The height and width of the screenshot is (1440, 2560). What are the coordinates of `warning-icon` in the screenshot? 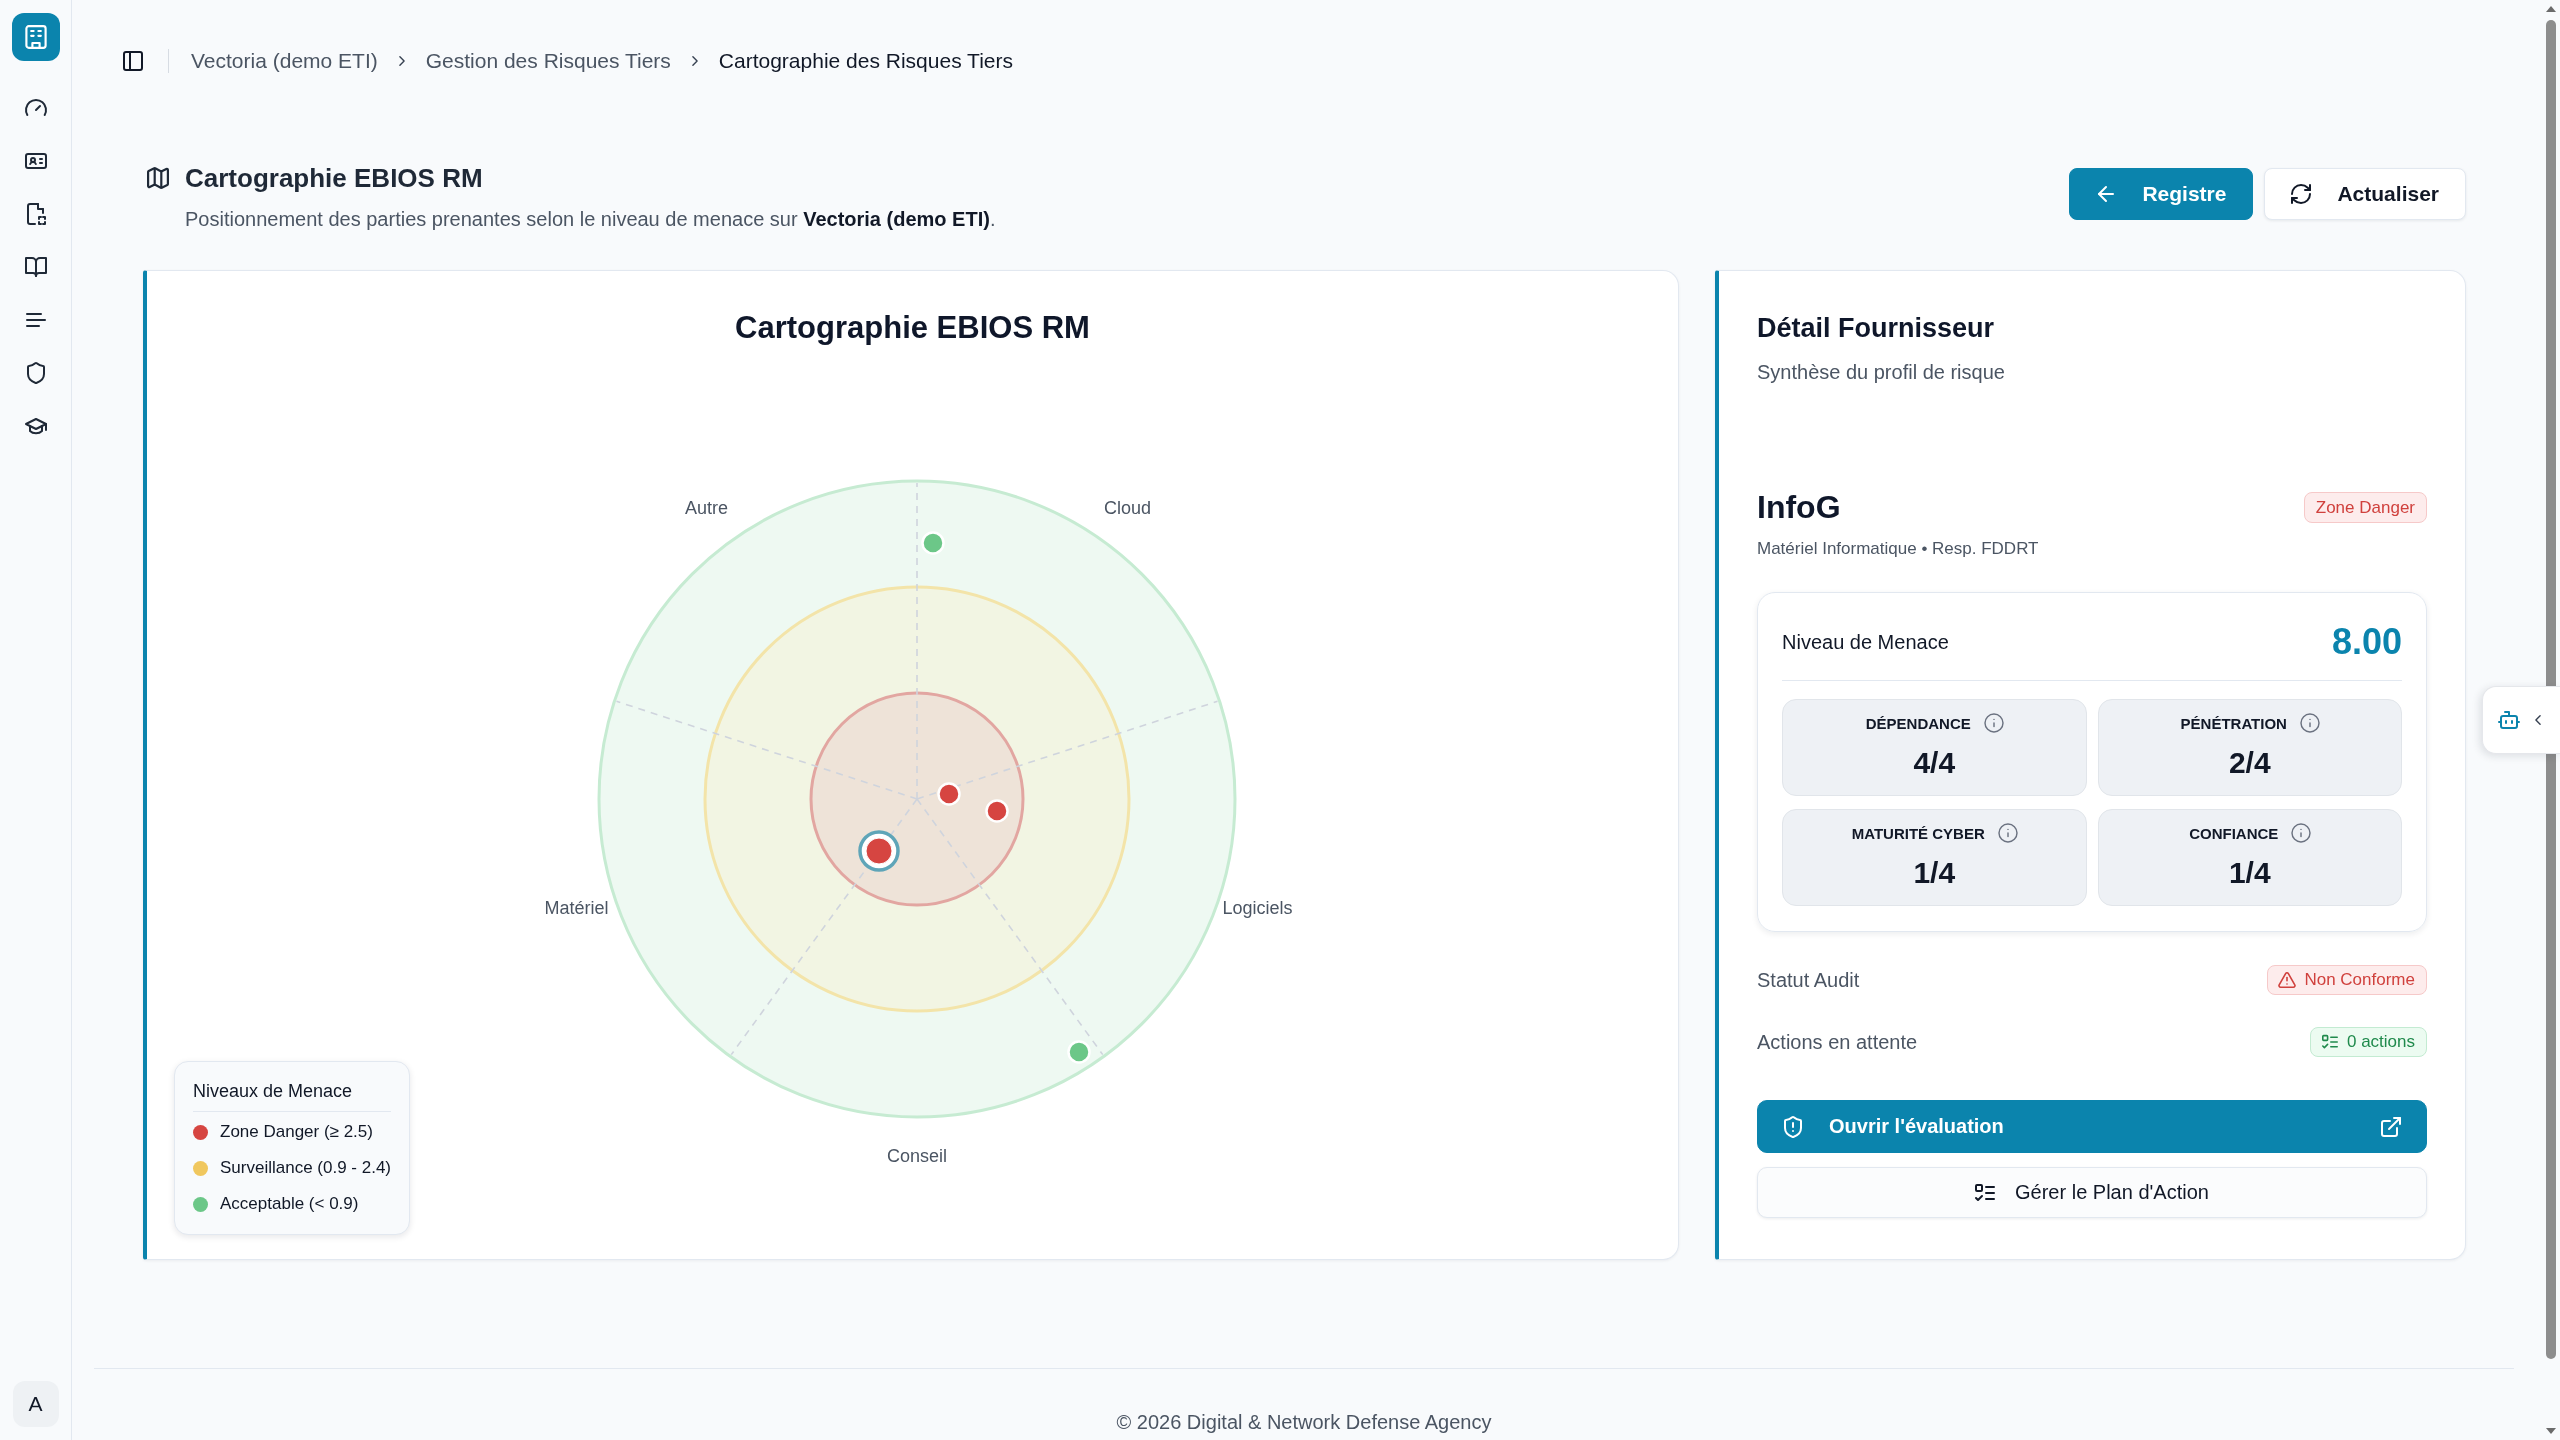 It's located at (2287, 980).